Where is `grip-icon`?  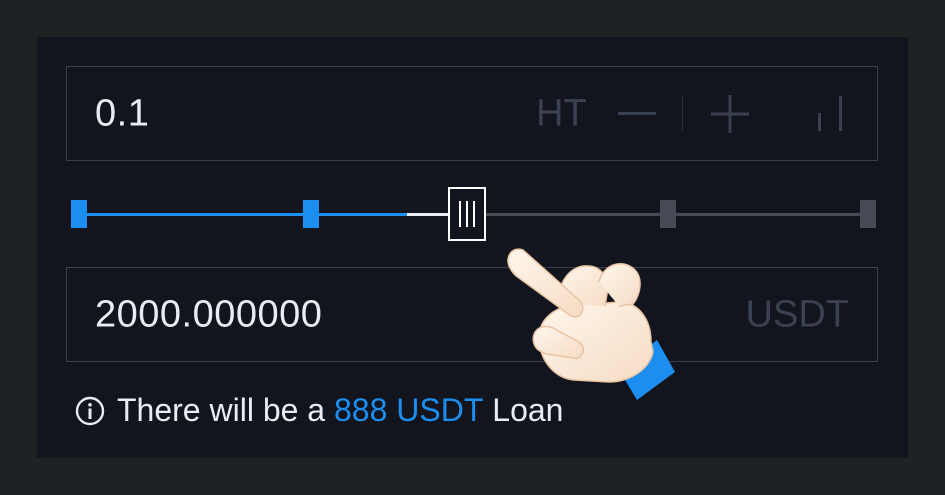 grip-icon is located at coordinates (467, 214).